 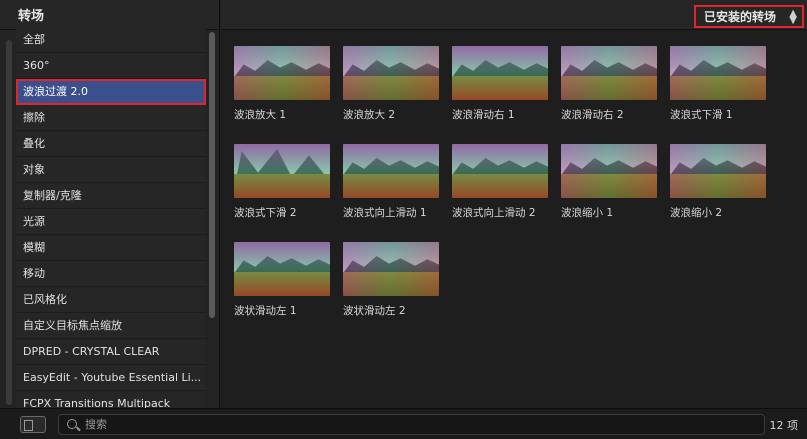 I want to click on browser-header: 已安装的转场 ▲ ▼, so click(x=514, y=15).